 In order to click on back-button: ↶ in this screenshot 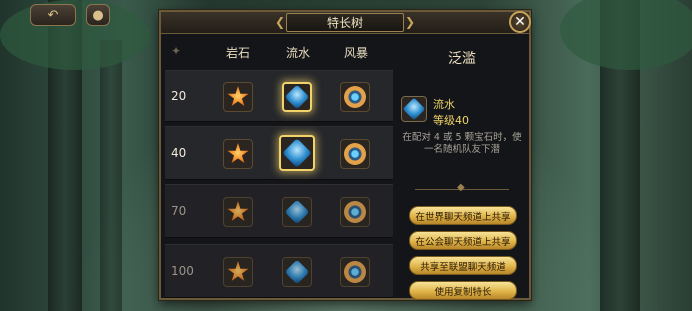, I will do `click(53, 15)`.